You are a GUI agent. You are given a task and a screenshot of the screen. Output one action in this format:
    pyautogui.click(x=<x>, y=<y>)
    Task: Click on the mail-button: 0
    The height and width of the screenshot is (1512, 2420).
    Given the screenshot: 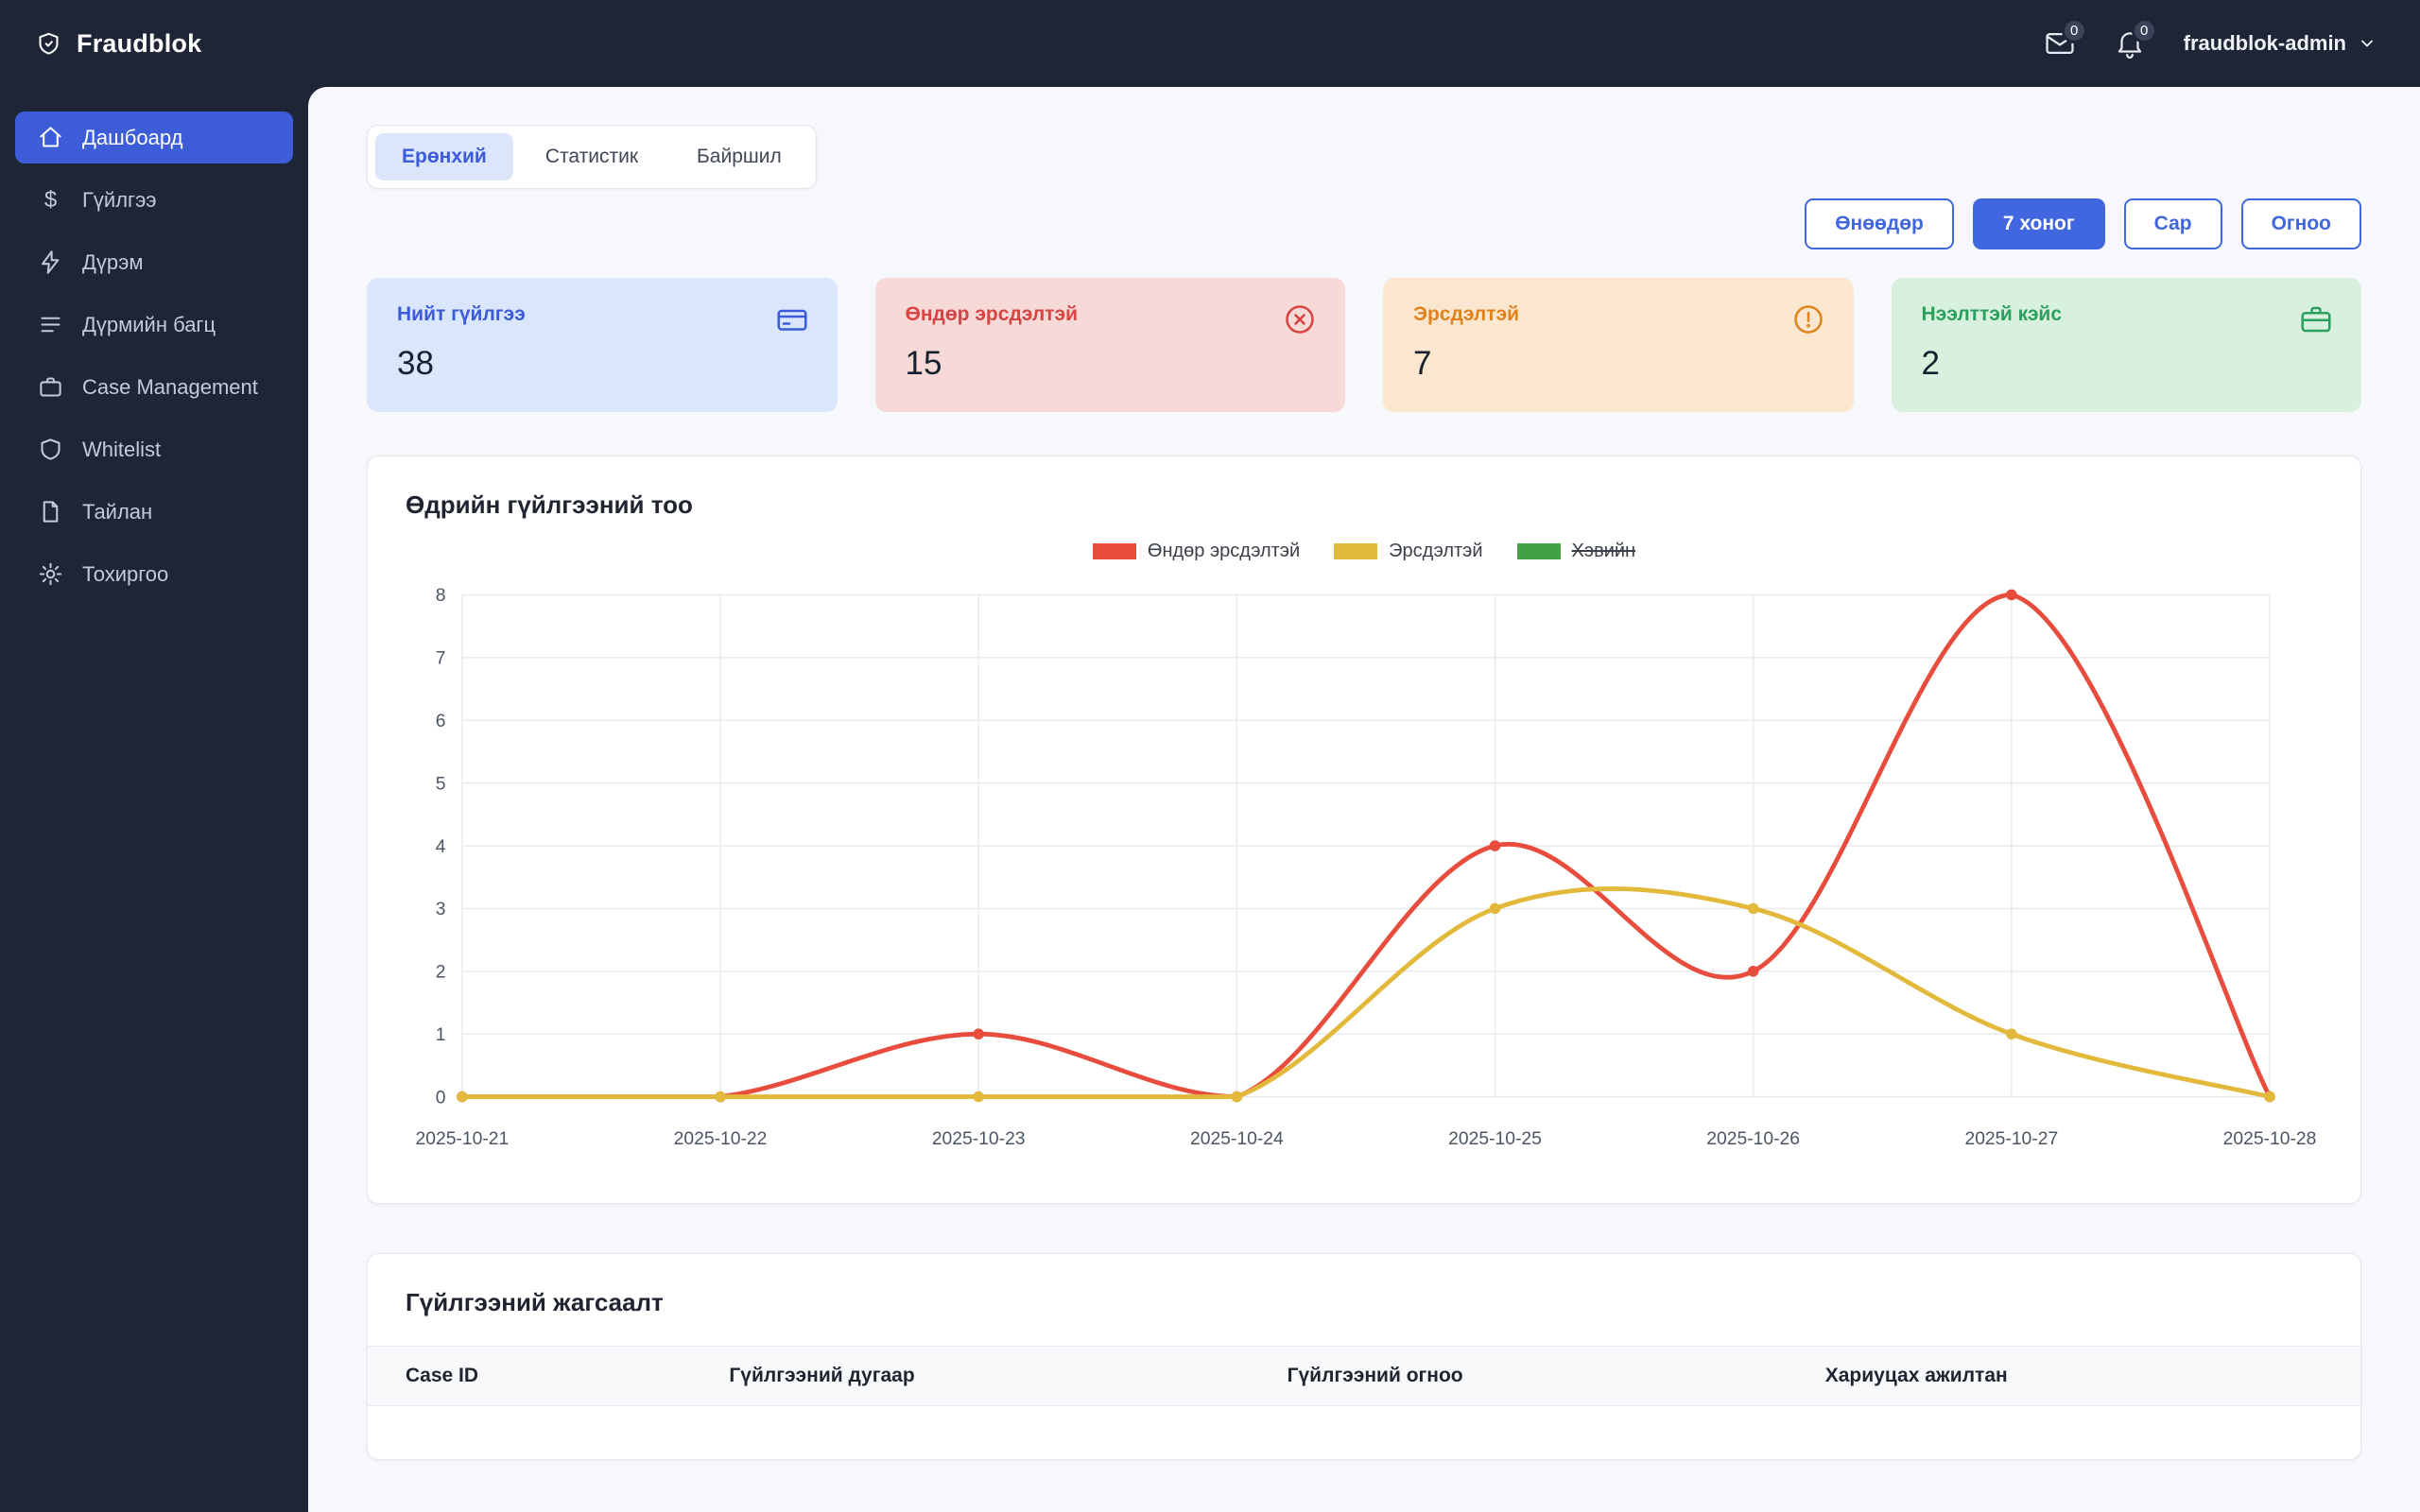 What is the action you would take?
    pyautogui.click(x=2065, y=39)
    